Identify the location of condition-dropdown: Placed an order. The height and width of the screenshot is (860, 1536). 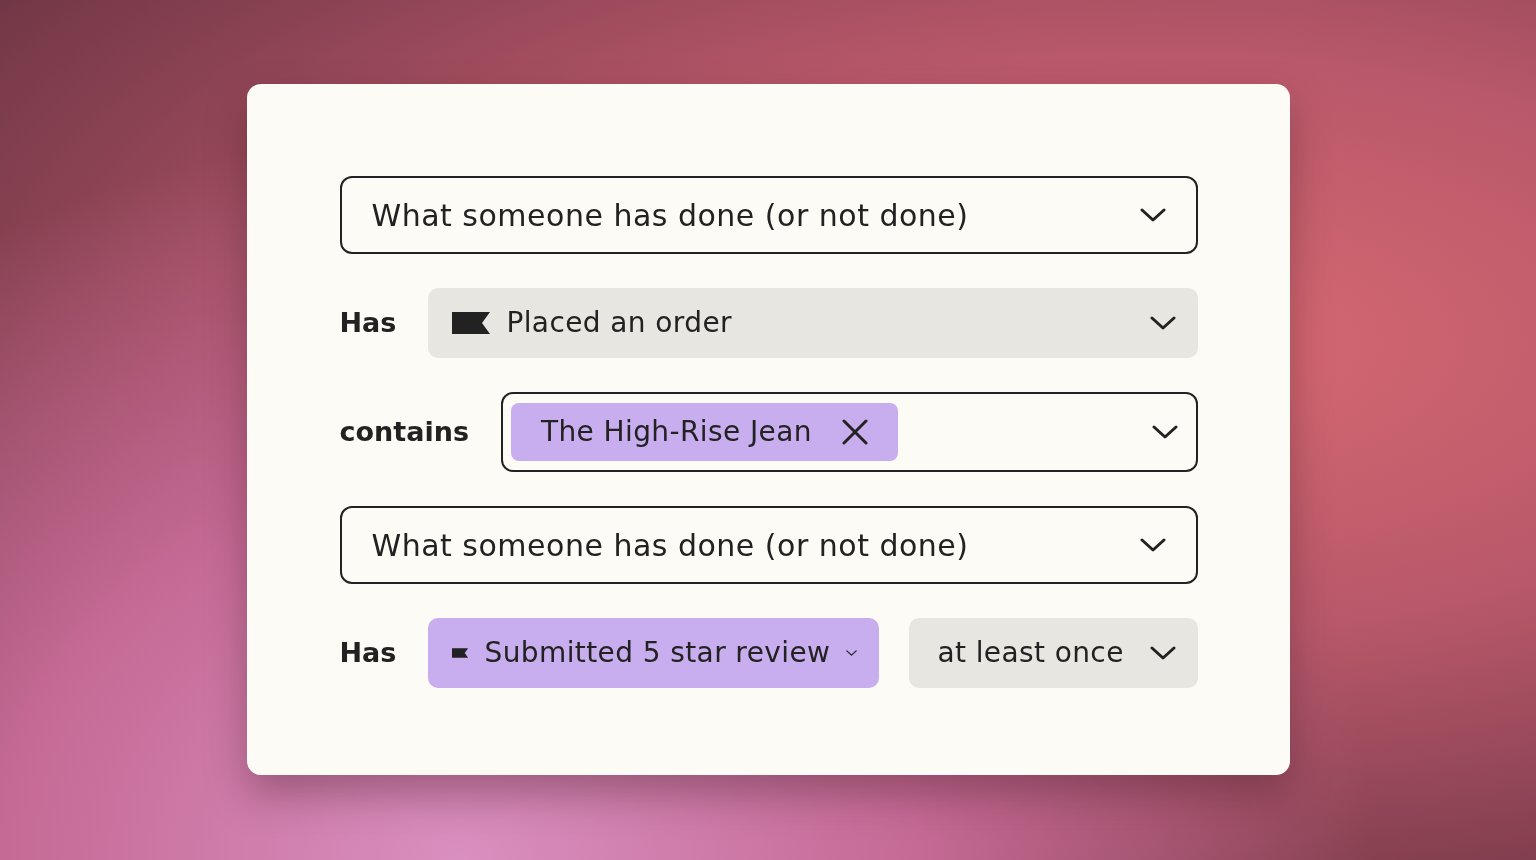
(813, 323).